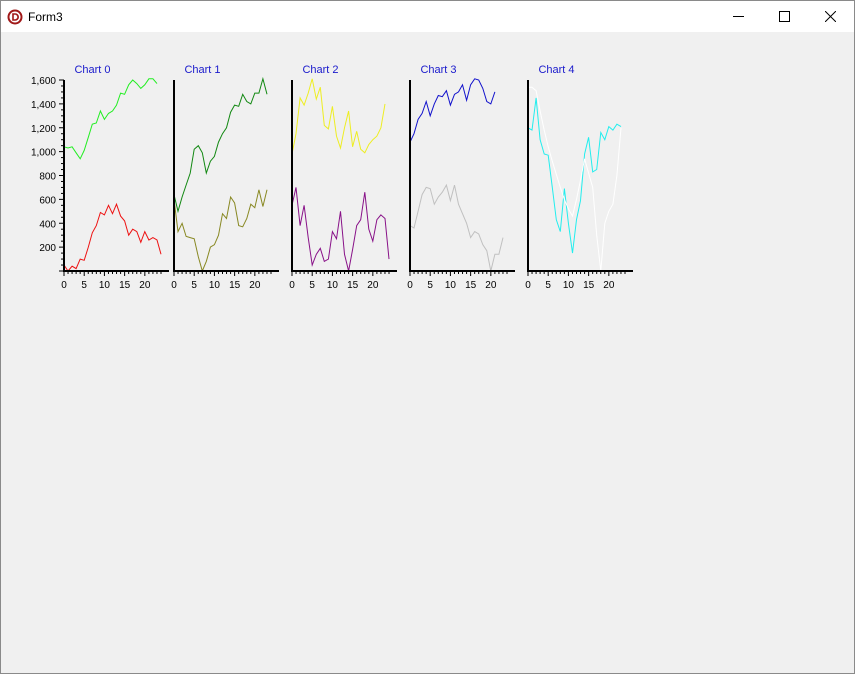  What do you see at coordinates (15, 17) in the screenshot?
I see `delphi-logo-icon` at bounding box center [15, 17].